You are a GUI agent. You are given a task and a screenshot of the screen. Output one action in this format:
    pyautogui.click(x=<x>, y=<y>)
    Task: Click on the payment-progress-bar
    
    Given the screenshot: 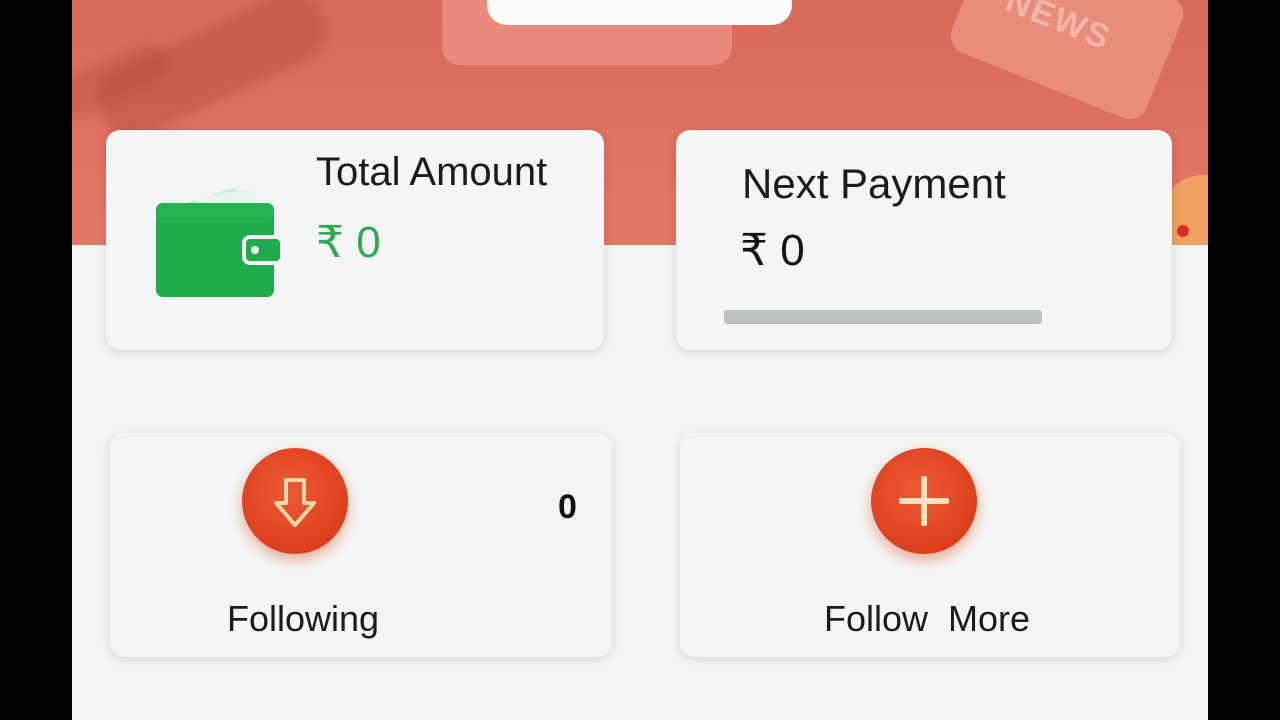 What is the action you would take?
    pyautogui.click(x=883, y=317)
    